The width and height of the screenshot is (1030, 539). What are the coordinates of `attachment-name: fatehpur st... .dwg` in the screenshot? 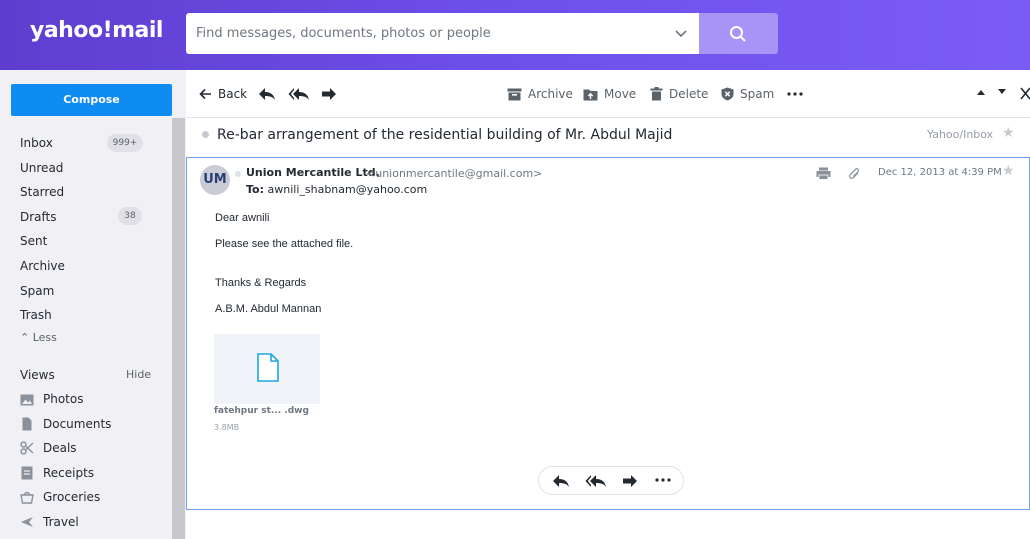 It's located at (261, 411).